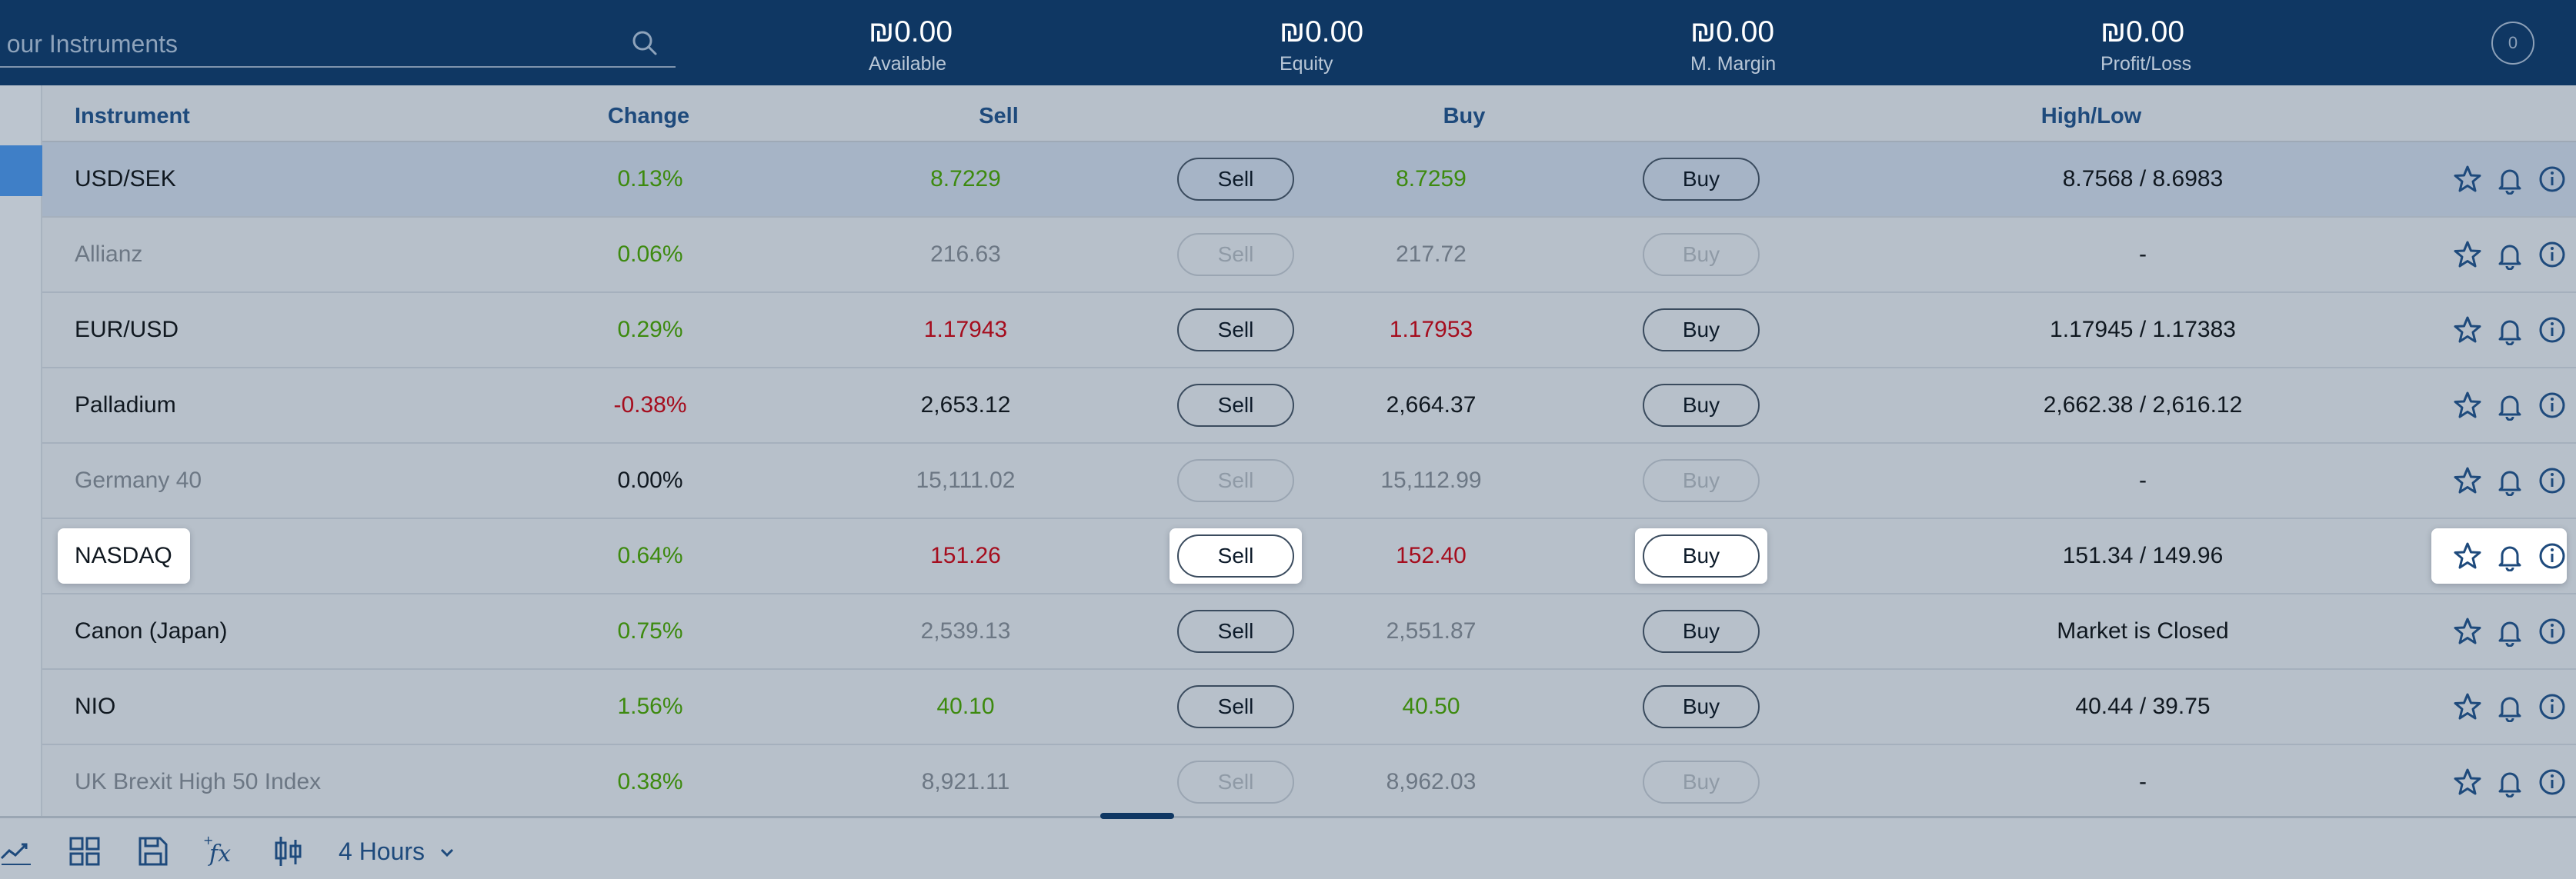  I want to click on col-buy: Buy, so click(1465, 116).